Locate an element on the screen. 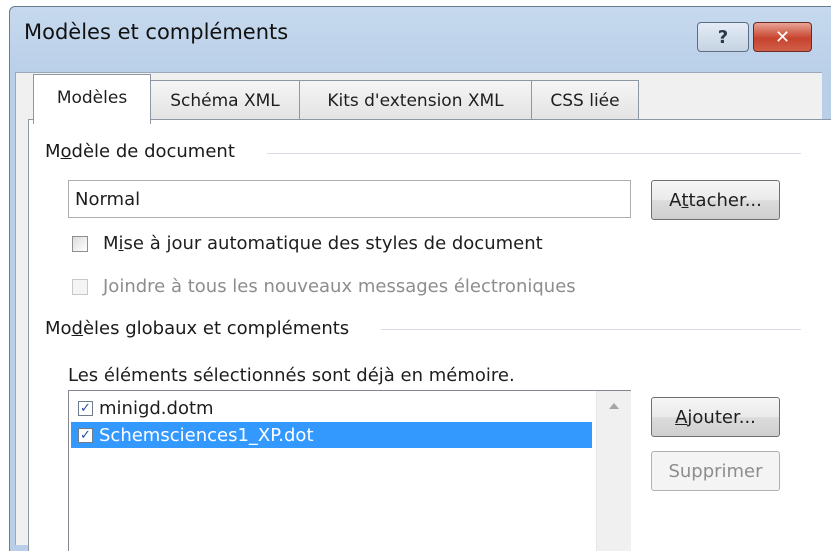  scroll-up-arrow-icon is located at coordinates (614, 406).